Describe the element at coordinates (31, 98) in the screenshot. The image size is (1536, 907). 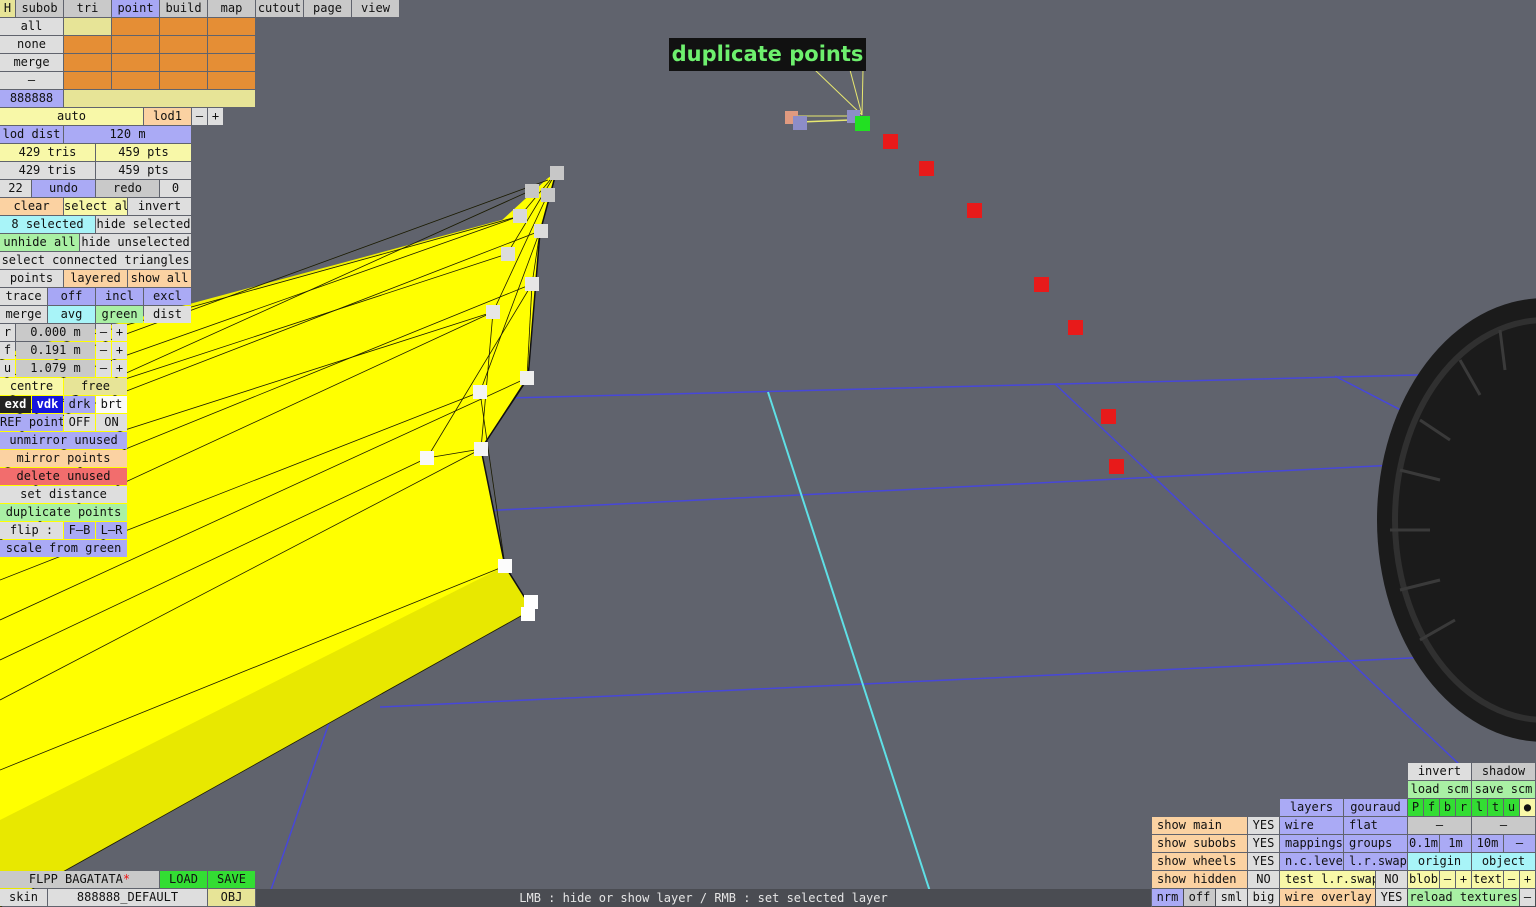
I see `color-code-field: 888888` at that location.